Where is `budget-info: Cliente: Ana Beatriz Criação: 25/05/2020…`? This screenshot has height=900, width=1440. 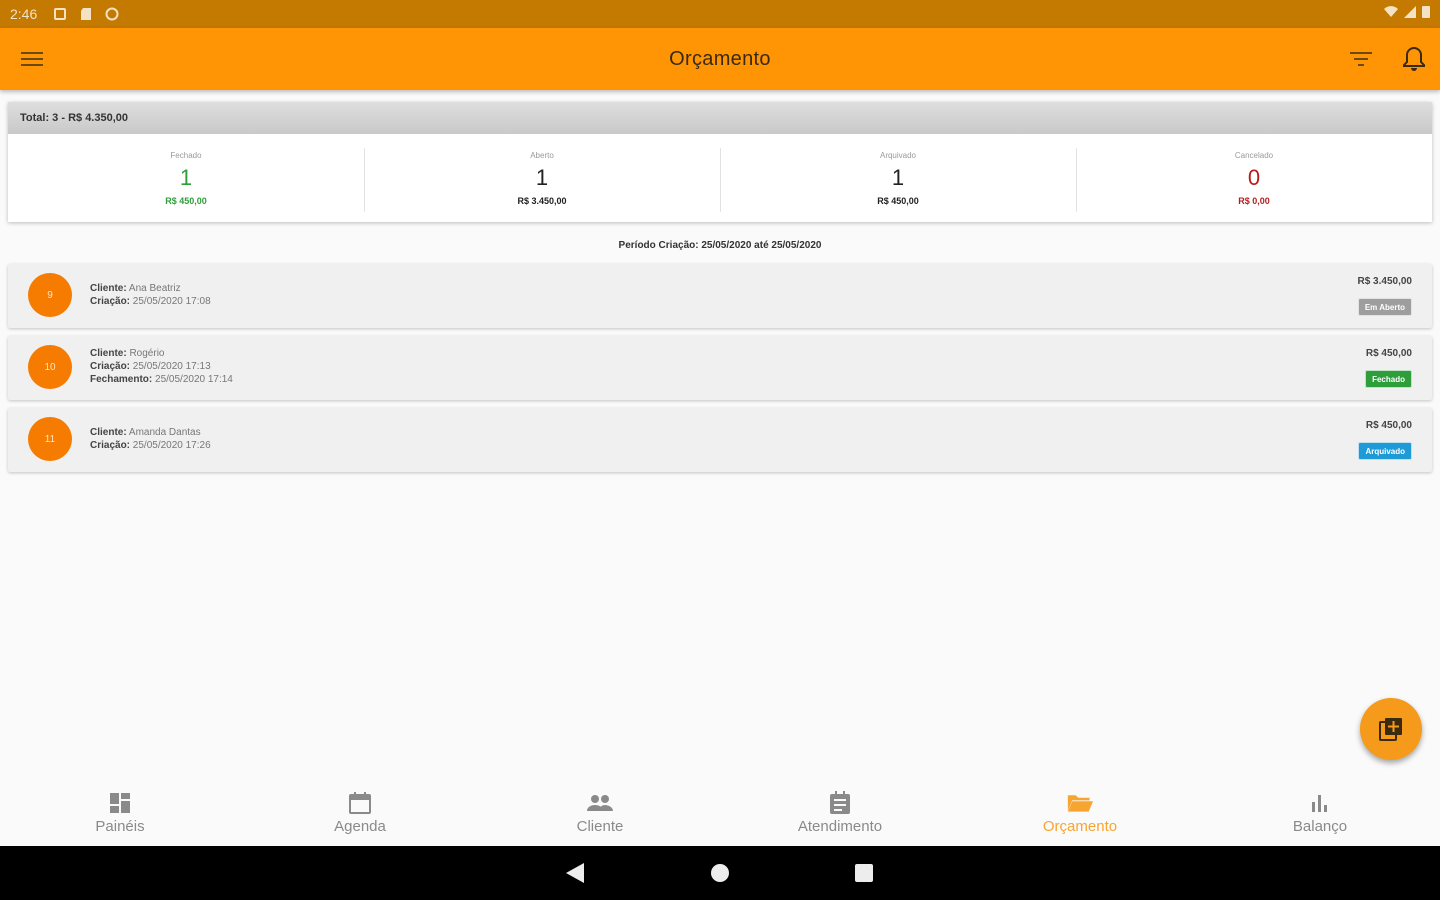
budget-info: Cliente: Ana Beatriz Criação: 25/05/2020… is located at coordinates (150, 295).